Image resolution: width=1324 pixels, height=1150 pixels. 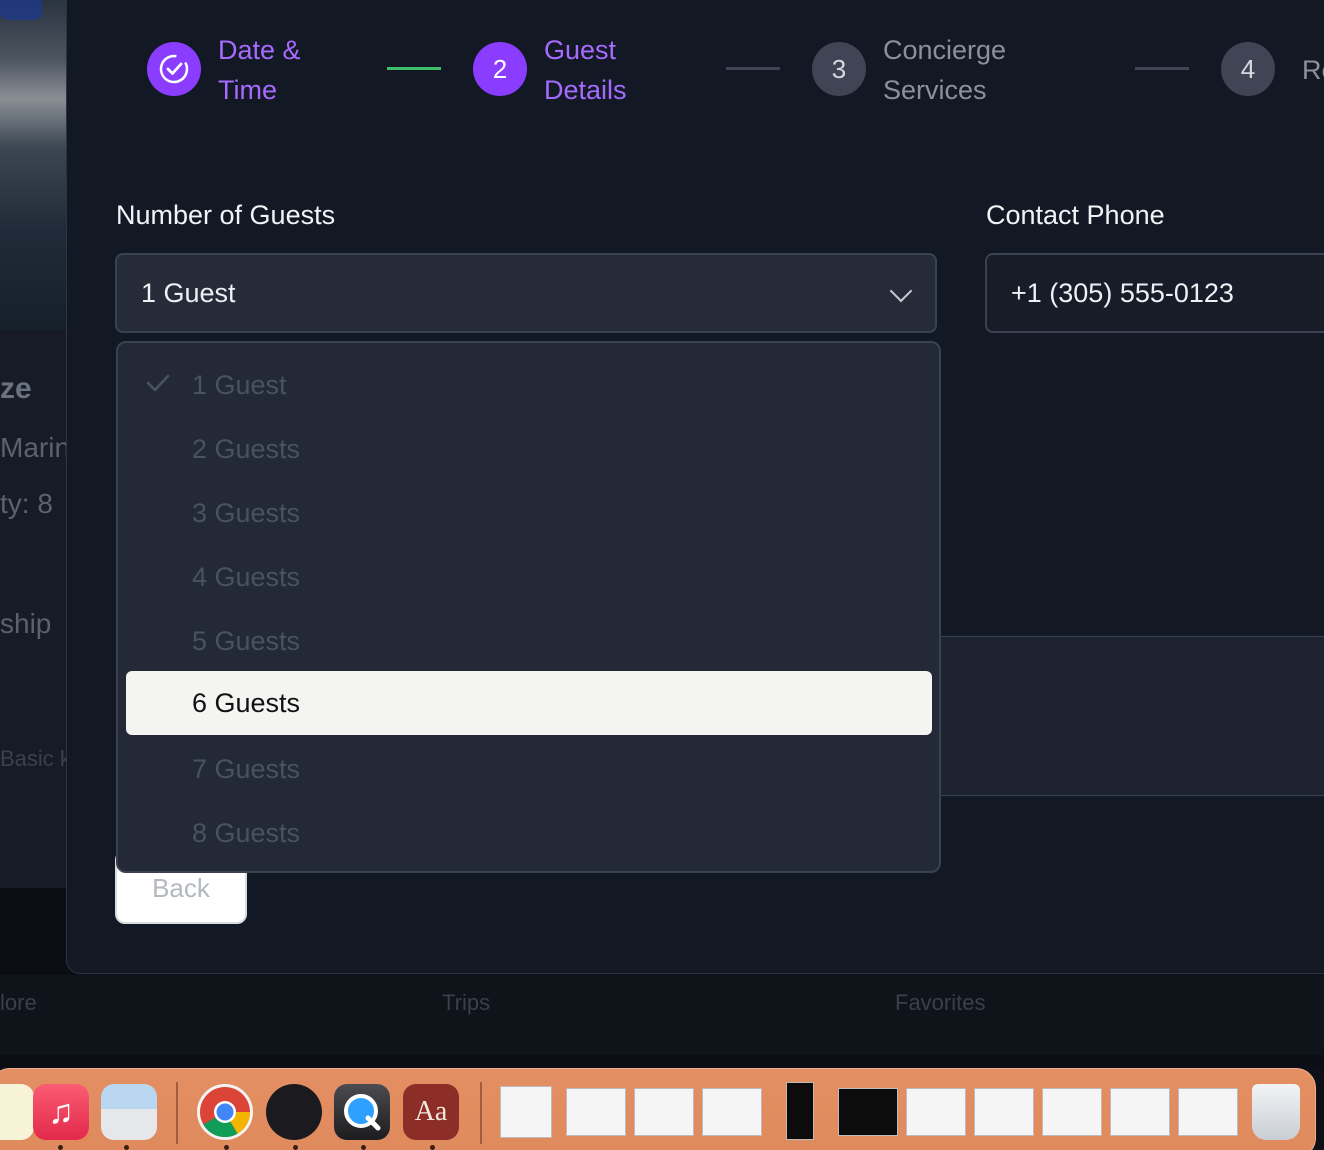 What do you see at coordinates (246, 768) in the screenshot?
I see `dropdown-option-label: 7 Guests` at bounding box center [246, 768].